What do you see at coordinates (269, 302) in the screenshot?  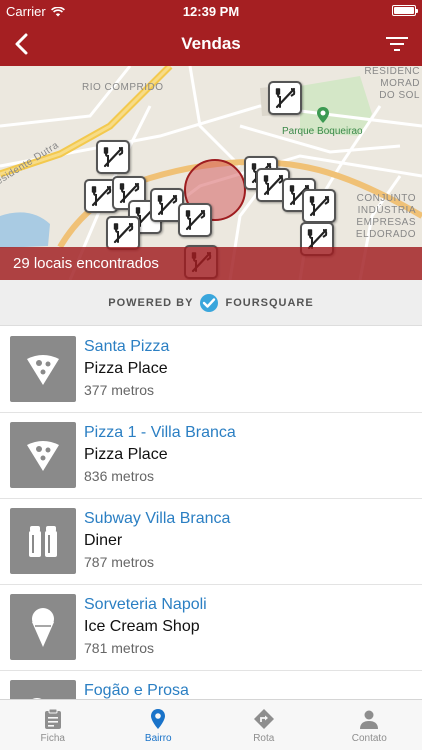 I see `foursquare-brand: FOURSQUARE` at bounding box center [269, 302].